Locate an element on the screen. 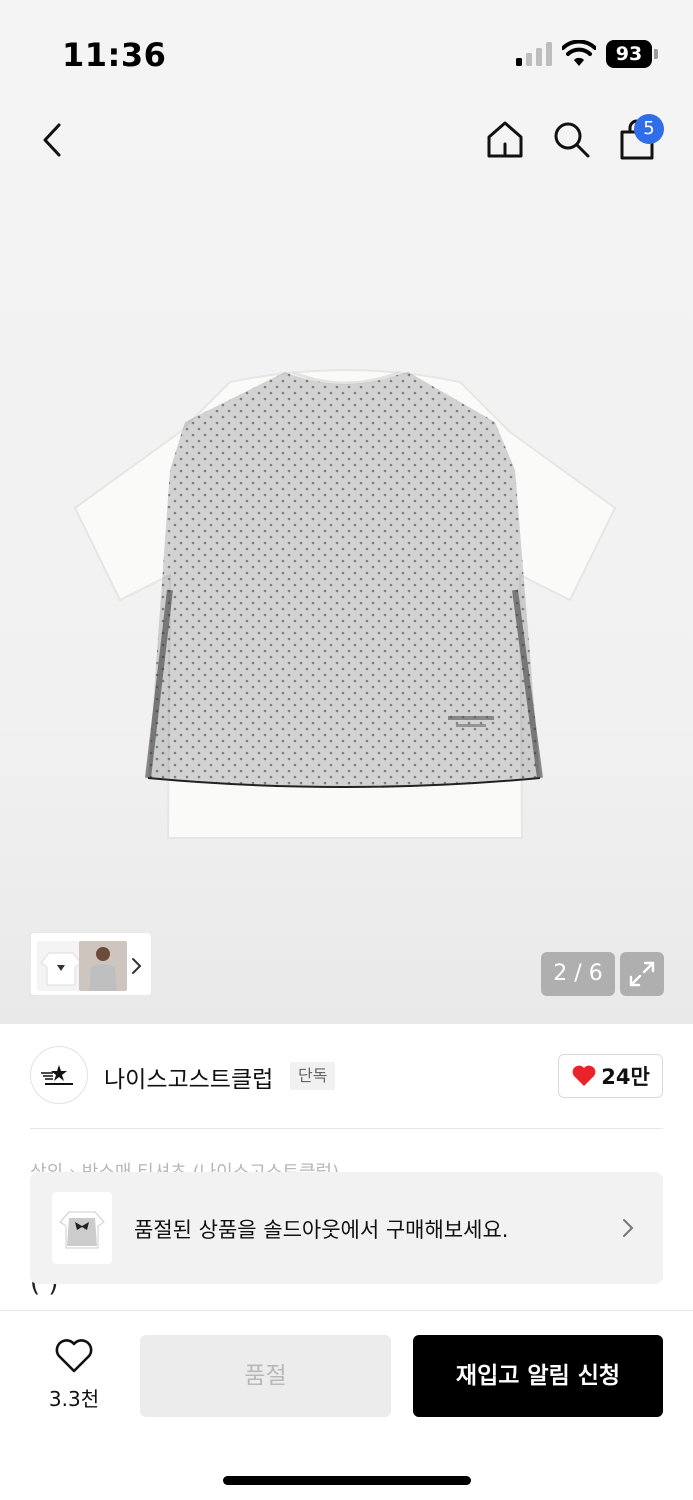  home-button is located at coordinates (505, 139).